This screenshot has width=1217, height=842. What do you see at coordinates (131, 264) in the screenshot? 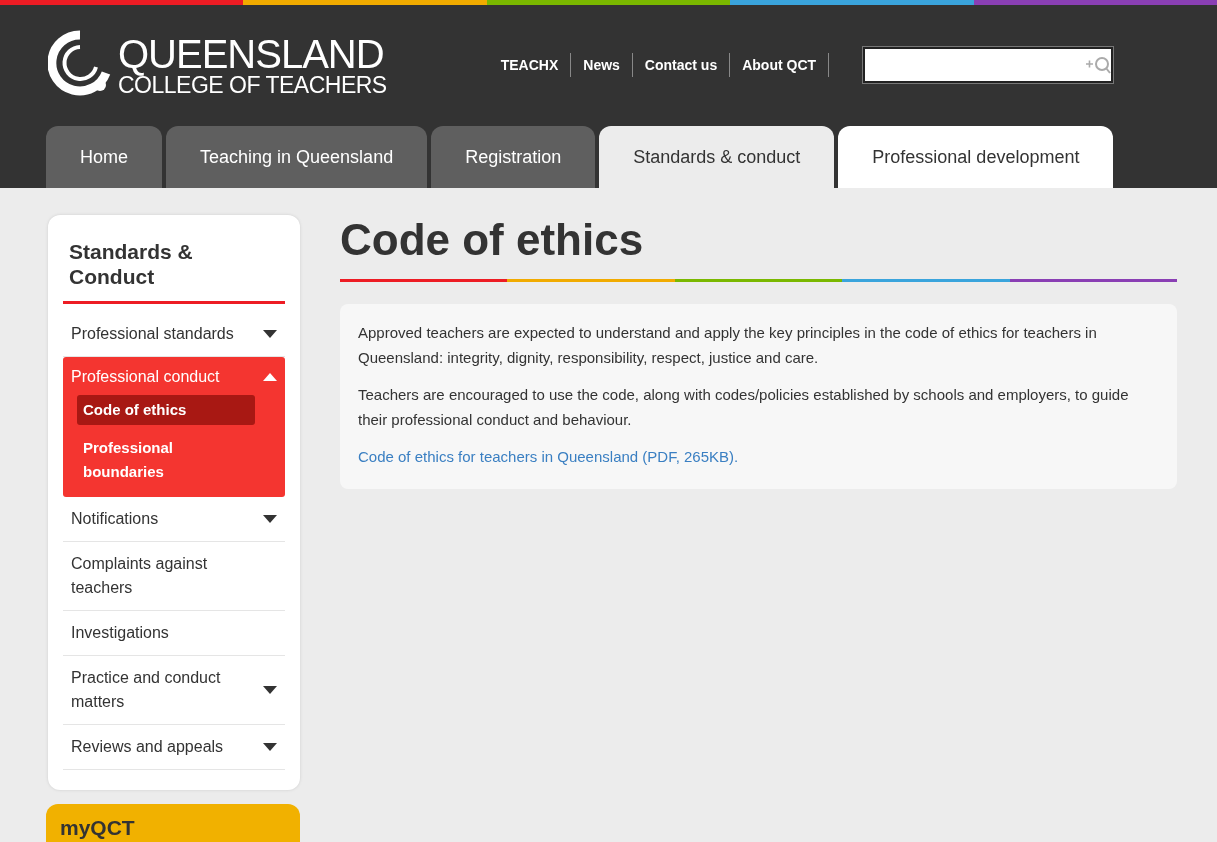
I see `sidebar-title: Standards & Conduct` at bounding box center [131, 264].